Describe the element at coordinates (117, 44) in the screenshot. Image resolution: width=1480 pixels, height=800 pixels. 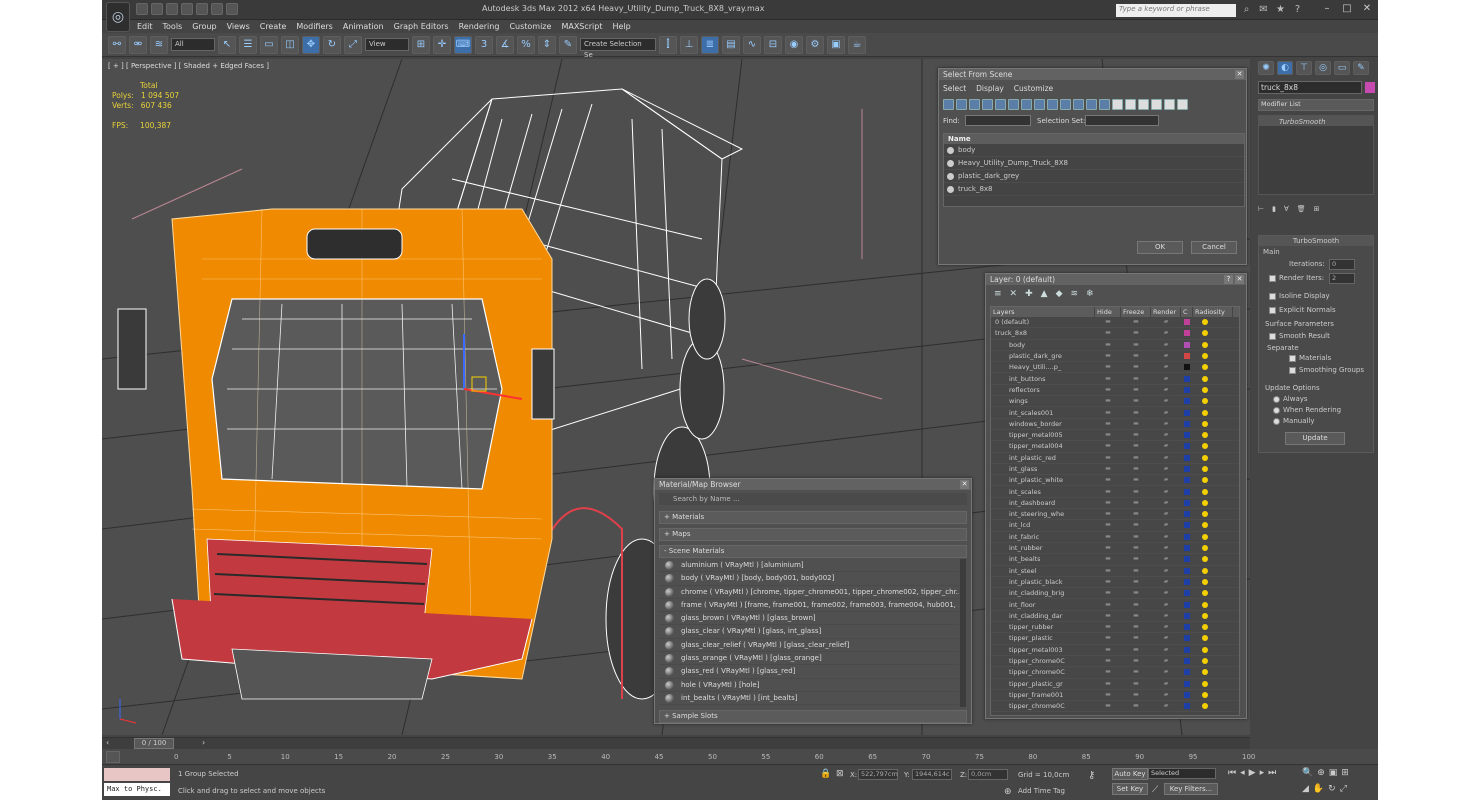
I see `link-icon: ⚯` at that location.